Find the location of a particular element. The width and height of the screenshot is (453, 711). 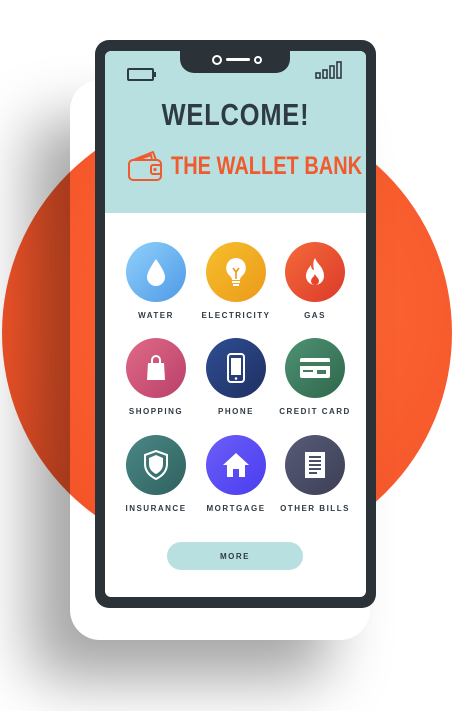

shield-icon is located at coordinates (156, 465).